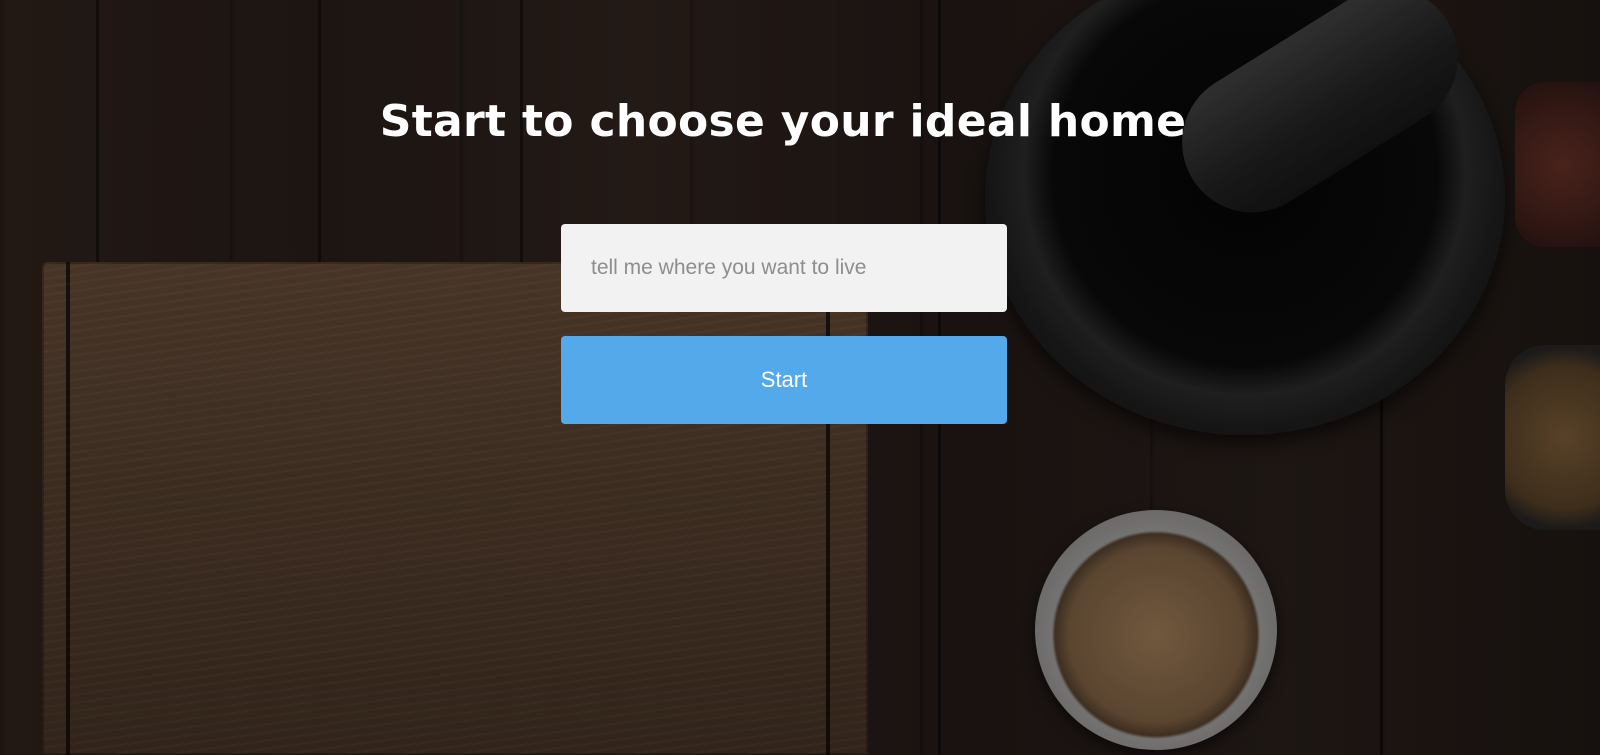 Image resolution: width=1600 pixels, height=755 pixels. I want to click on page-title: Start to choose your ideal home, so click(783, 121).